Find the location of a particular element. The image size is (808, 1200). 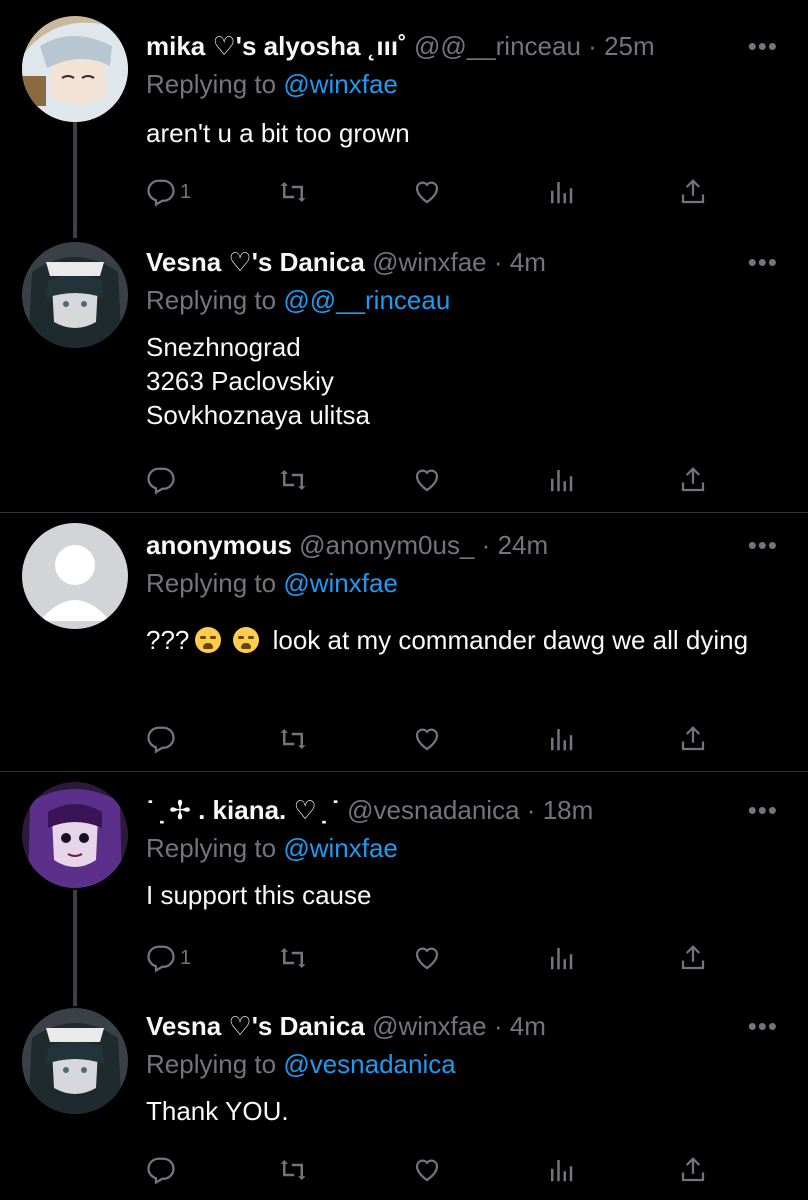

tweet-header: Vesna ♡'s Danica @winxfae · 4m is located at coordinates (346, 262).